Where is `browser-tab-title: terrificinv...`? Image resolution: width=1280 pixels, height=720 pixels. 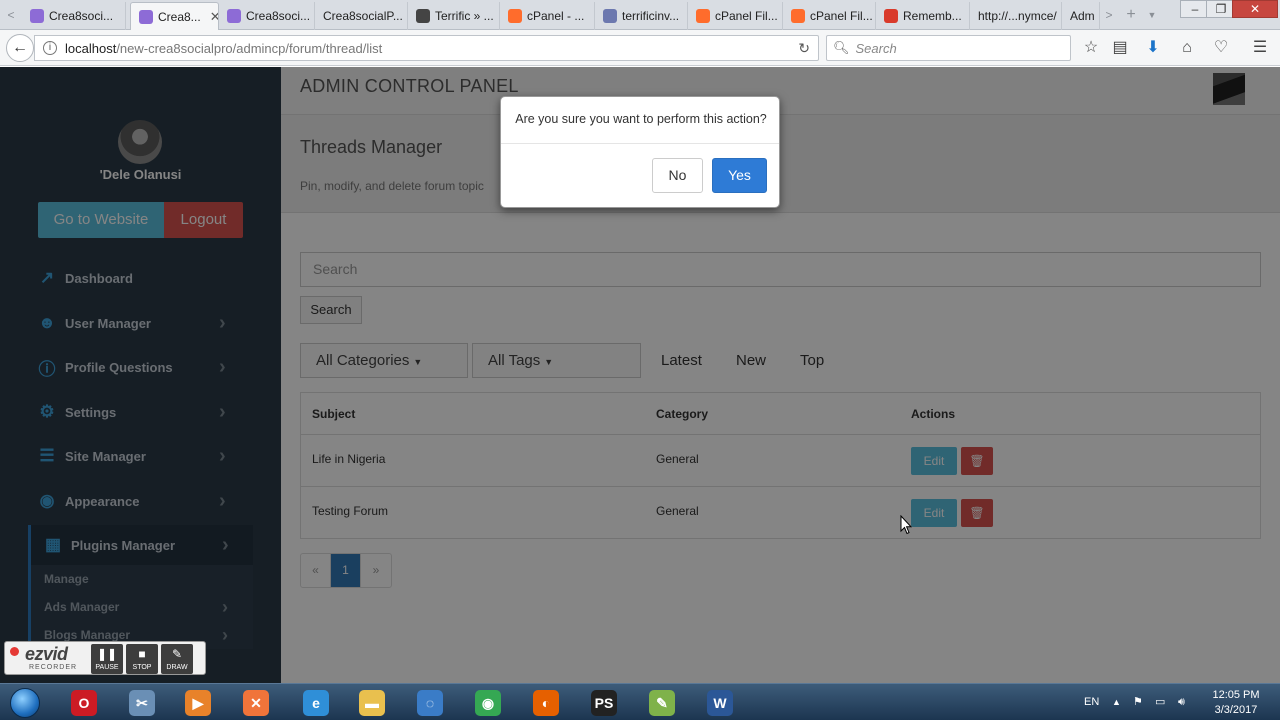 browser-tab-title: terrificinv... is located at coordinates (651, 16).